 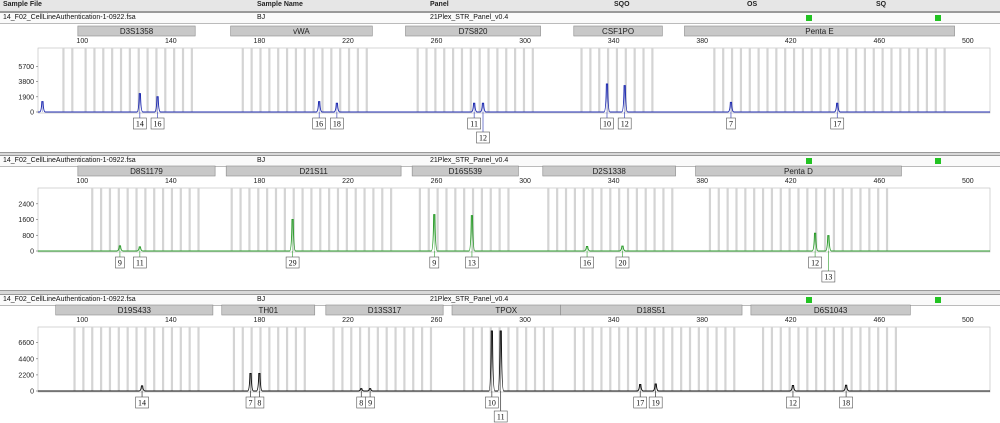 What do you see at coordinates (268, 310) in the screenshot?
I see `marker-label: TH01` at bounding box center [268, 310].